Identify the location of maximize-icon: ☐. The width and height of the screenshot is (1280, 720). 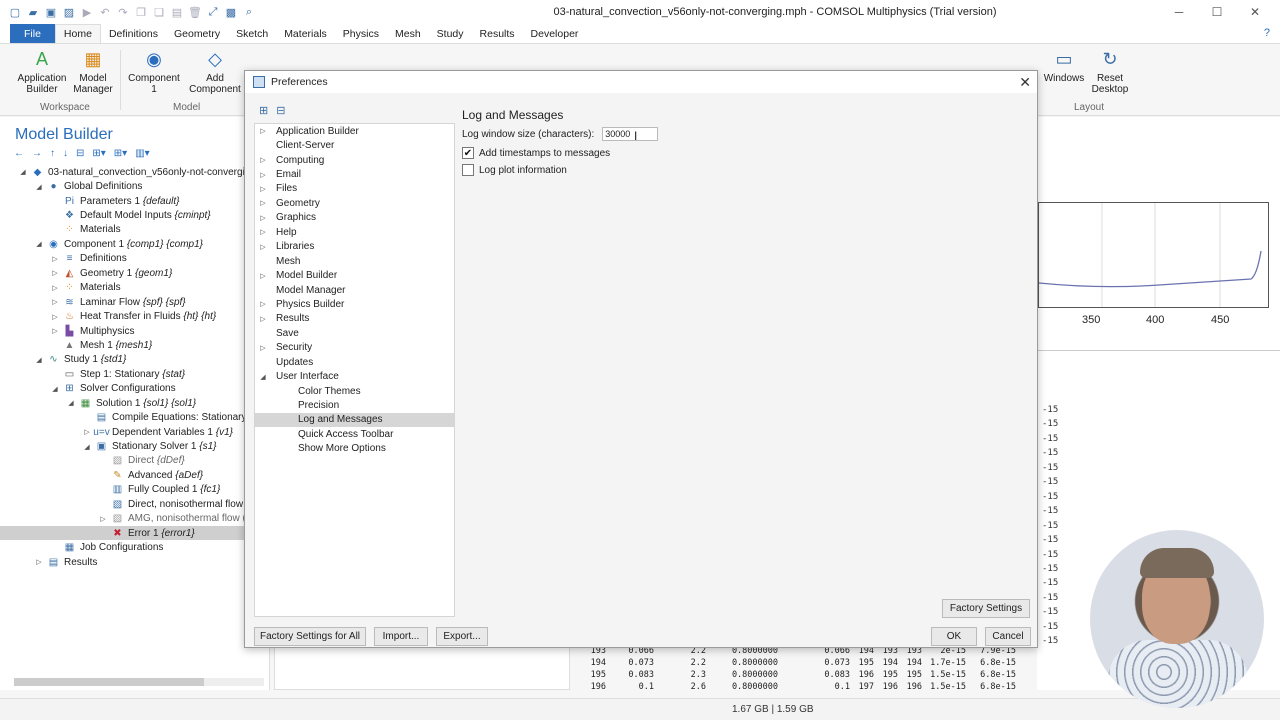
(1217, 12).